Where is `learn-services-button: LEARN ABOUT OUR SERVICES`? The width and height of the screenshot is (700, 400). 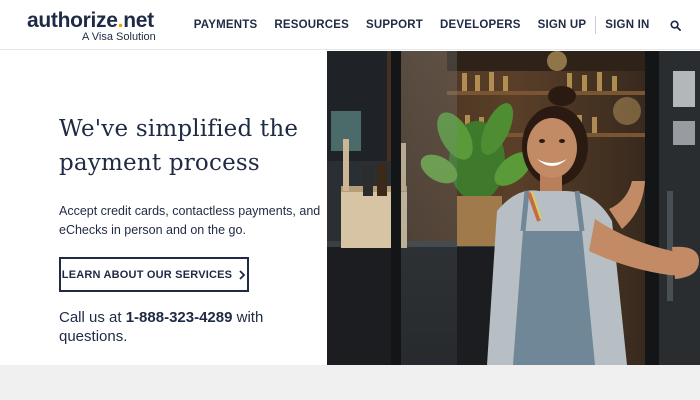
learn-services-button: LEARN ABOUT OUR SERVICES is located at coordinates (154, 274).